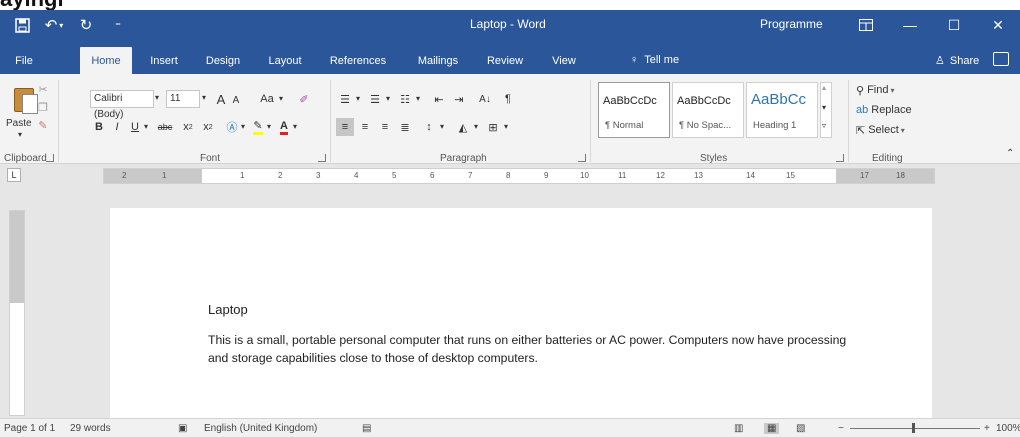  I want to click on shrink-font-button: A, so click(236, 100).